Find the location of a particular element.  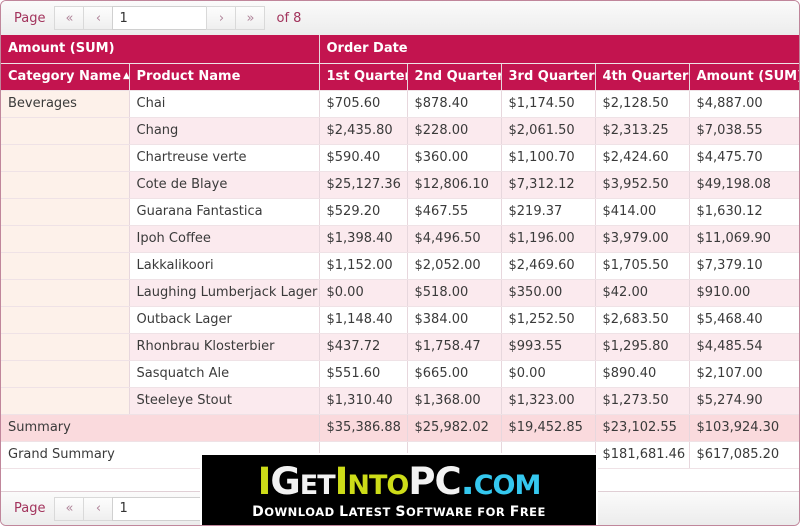

cell-q2: $4,496.50 is located at coordinates (454, 239).